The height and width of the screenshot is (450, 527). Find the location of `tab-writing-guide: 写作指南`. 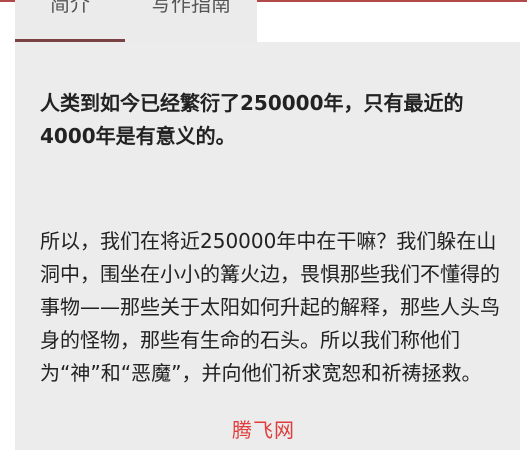

tab-writing-guide: 写作指南 is located at coordinates (191, 21).